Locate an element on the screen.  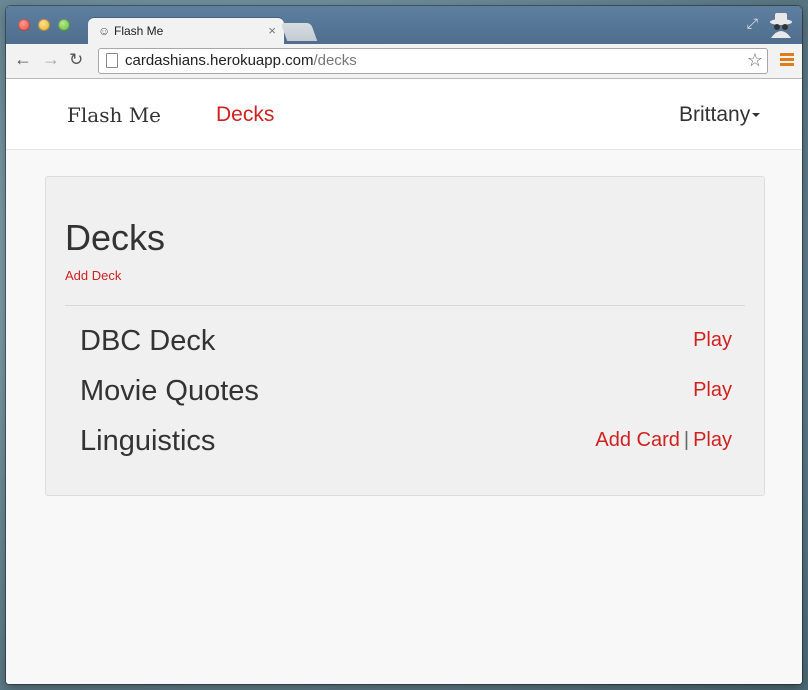
browser-toolbar: ← → ↻ cardashians.herokuapp.com/decks ☆ is located at coordinates (404, 61).